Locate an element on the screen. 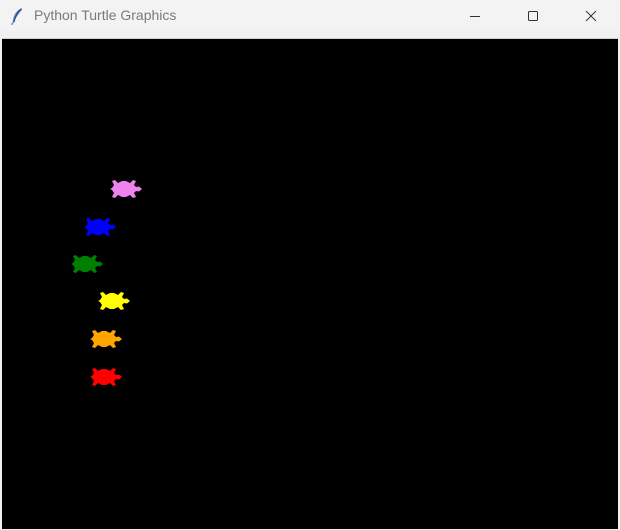  turtle-violet is located at coordinates (126, 189).